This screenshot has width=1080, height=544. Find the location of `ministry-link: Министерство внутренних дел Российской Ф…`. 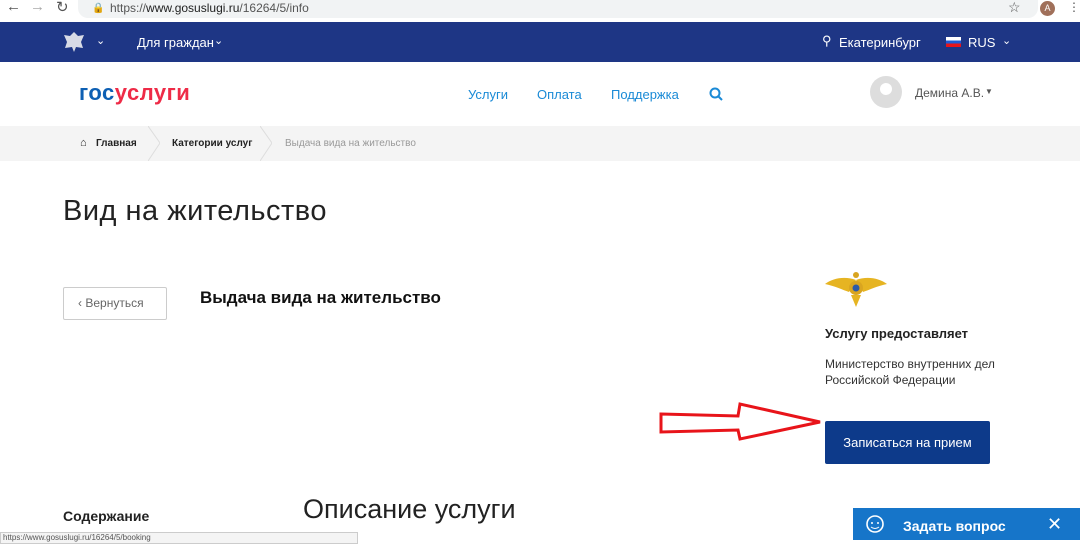

ministry-link: Министерство внутренних дел Российской Ф… is located at coordinates (915, 372).